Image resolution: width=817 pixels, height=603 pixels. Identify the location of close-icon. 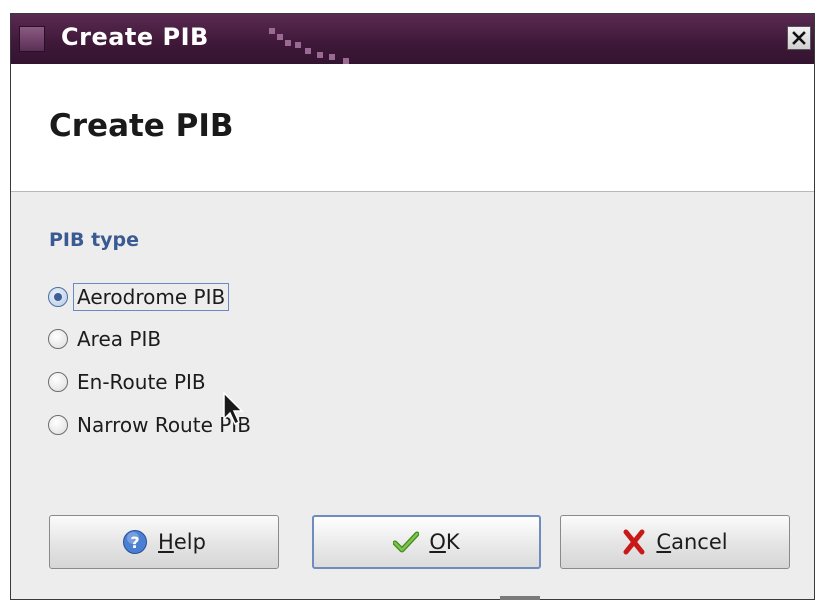
(799, 38).